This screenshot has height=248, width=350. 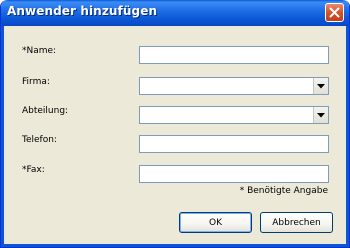 What do you see at coordinates (33, 170) in the screenshot?
I see `fax-label: *Fax:` at bounding box center [33, 170].